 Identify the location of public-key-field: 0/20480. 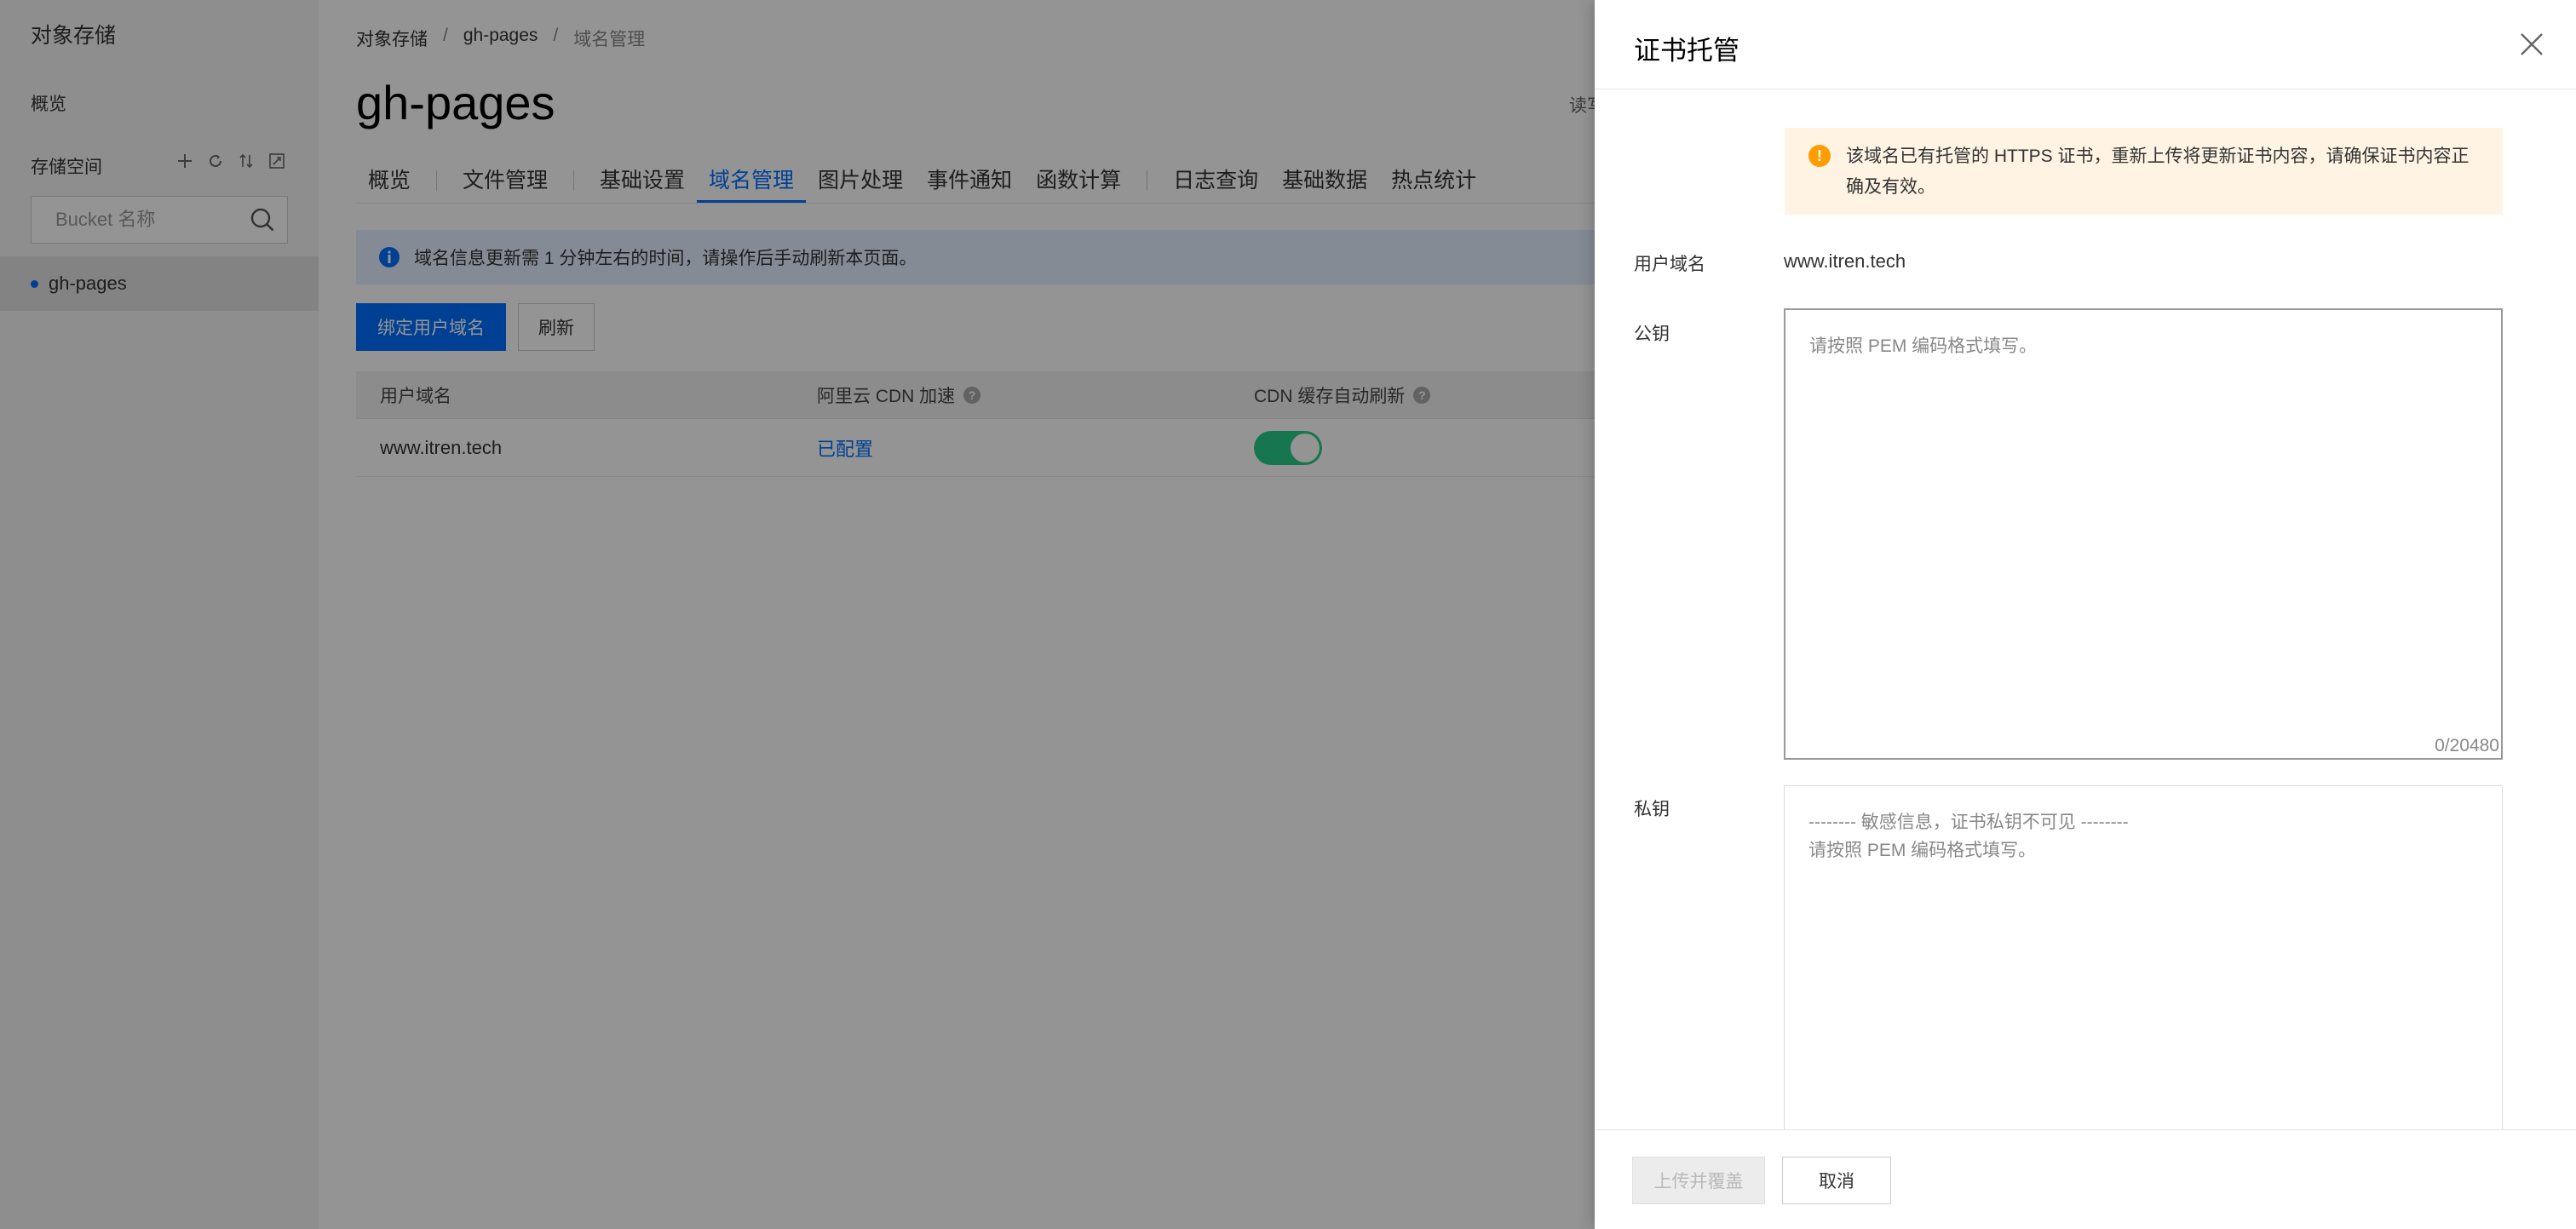
(2144, 534).